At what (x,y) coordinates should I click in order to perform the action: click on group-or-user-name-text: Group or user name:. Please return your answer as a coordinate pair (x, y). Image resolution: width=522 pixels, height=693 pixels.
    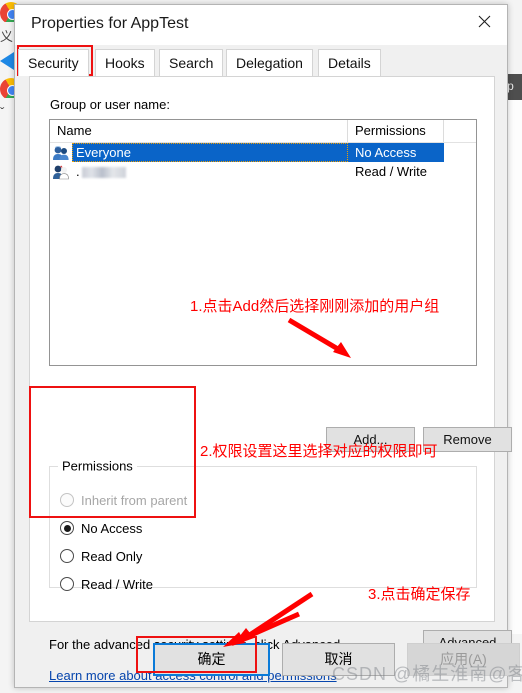
    Looking at the image, I should click on (110, 104).